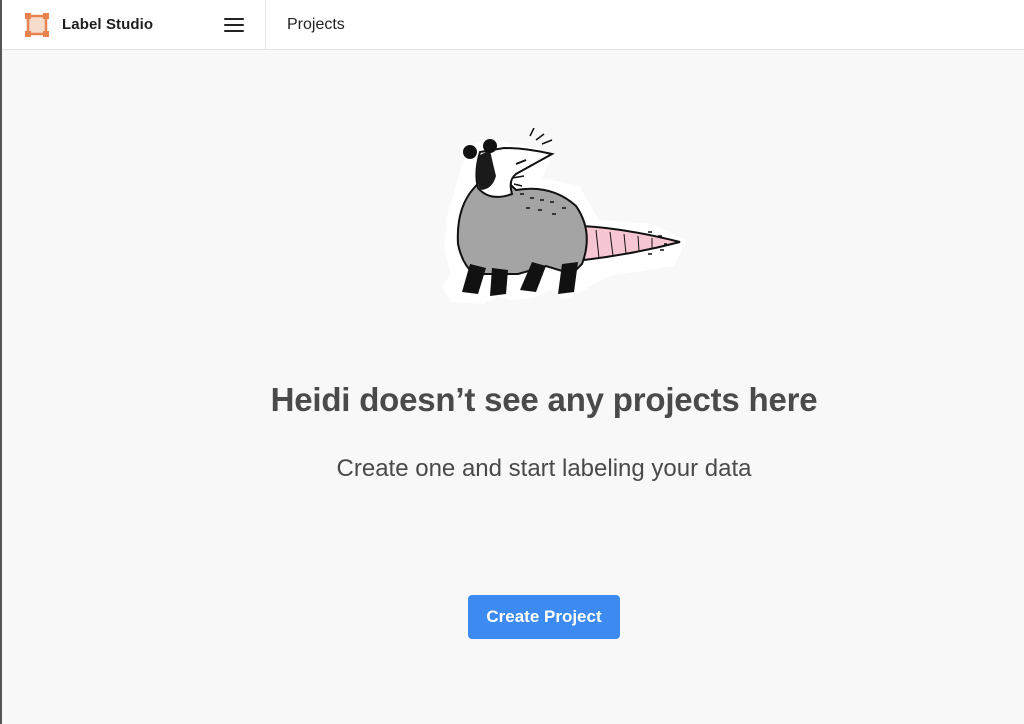 This screenshot has height=724, width=1024. What do you see at coordinates (316, 24) in the screenshot?
I see `breadcrumb: Projects` at bounding box center [316, 24].